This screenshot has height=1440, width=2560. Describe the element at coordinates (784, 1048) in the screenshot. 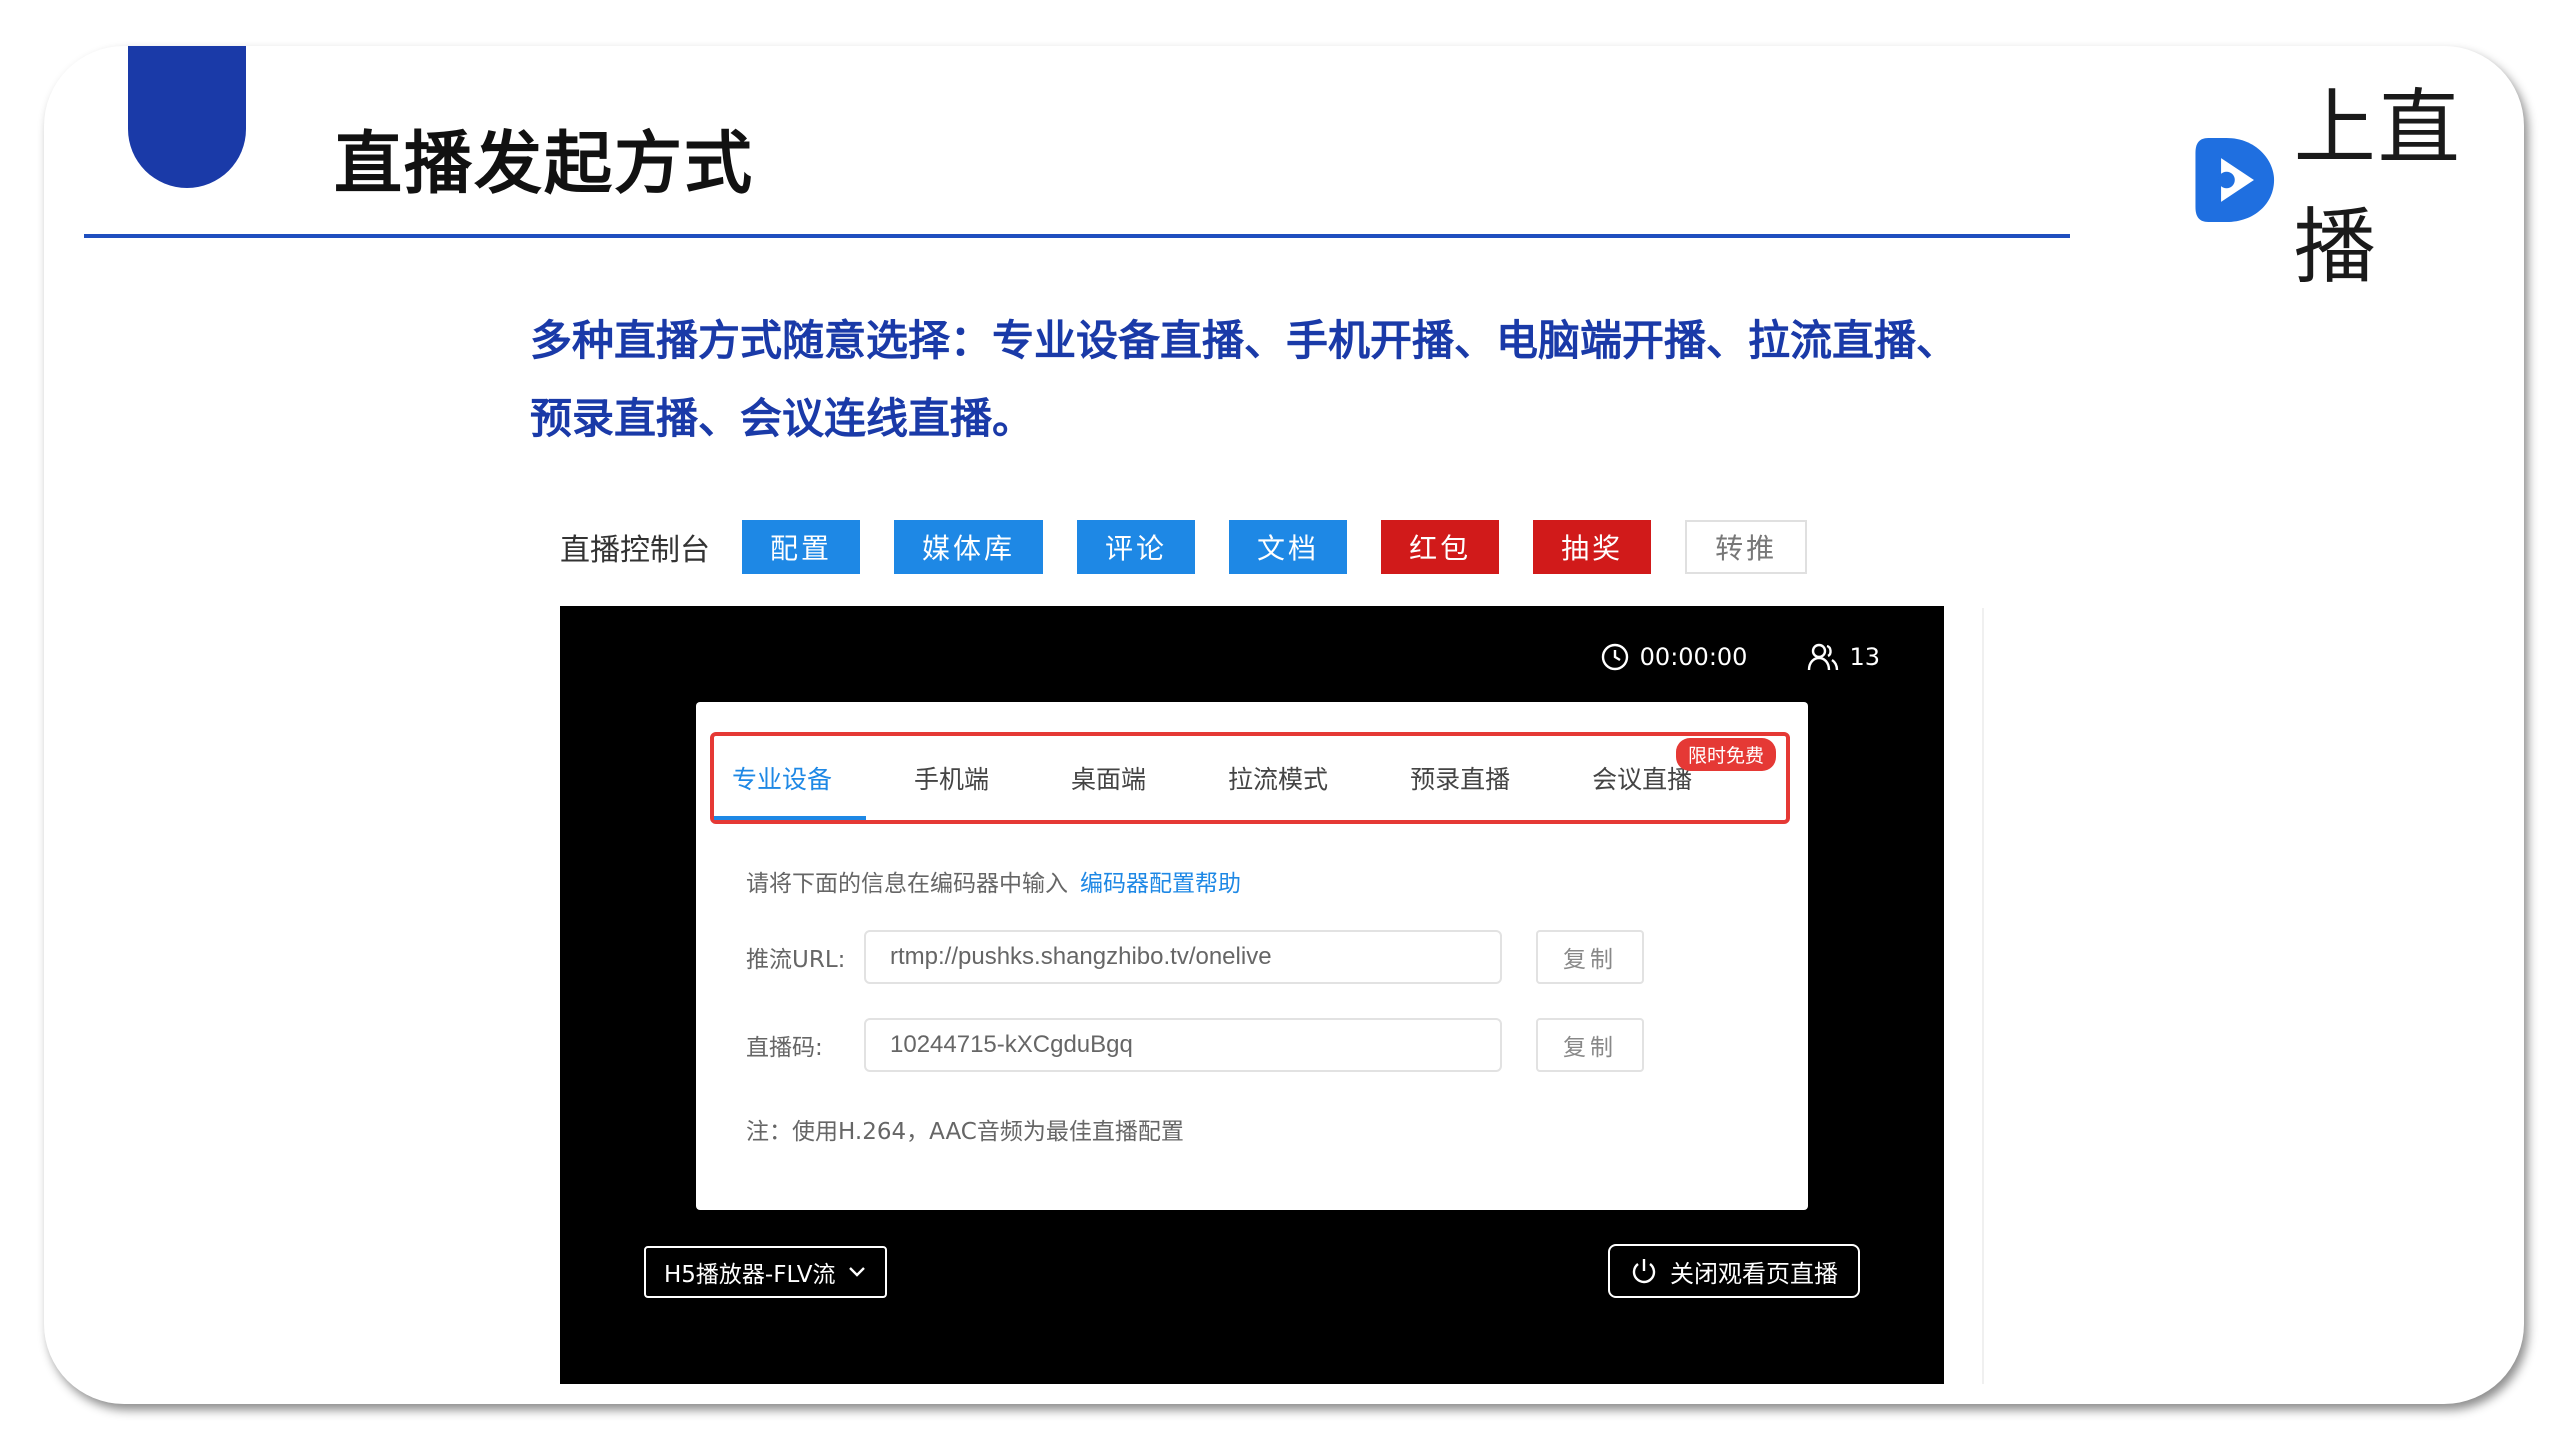

I see `stream-key-label: 直播码:` at that location.